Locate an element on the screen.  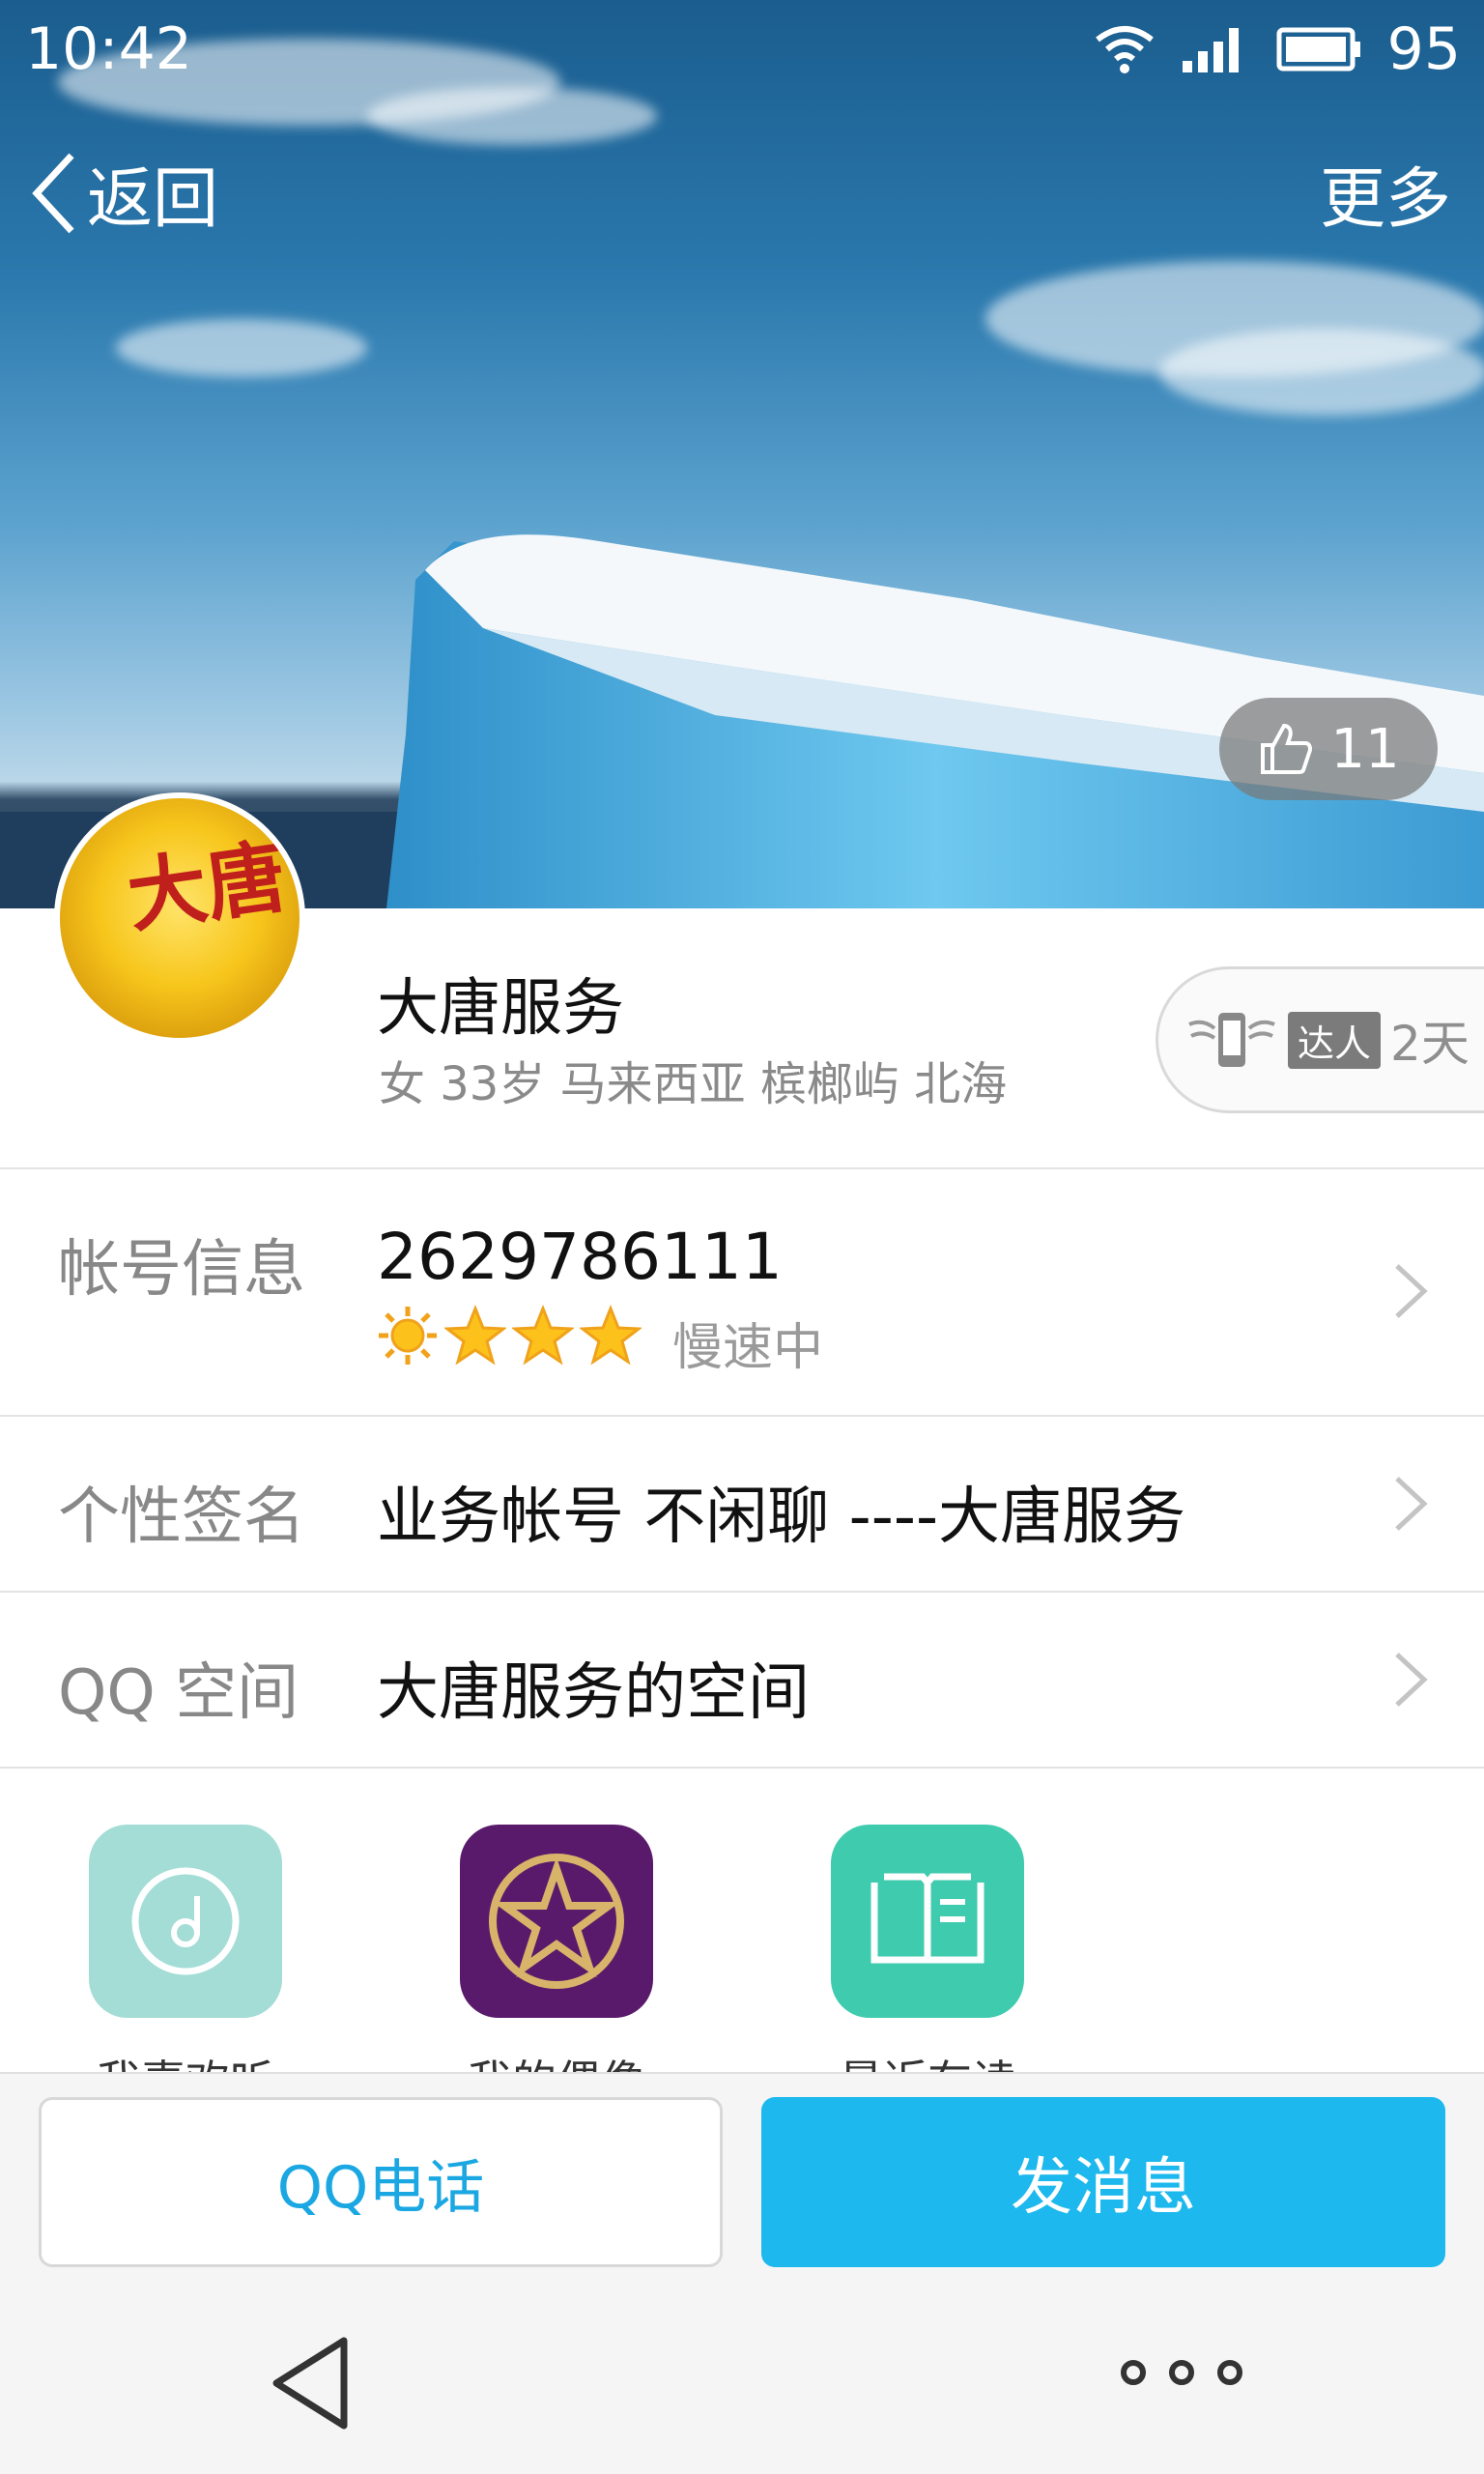
app-reading is located at coordinates (927, 1922).